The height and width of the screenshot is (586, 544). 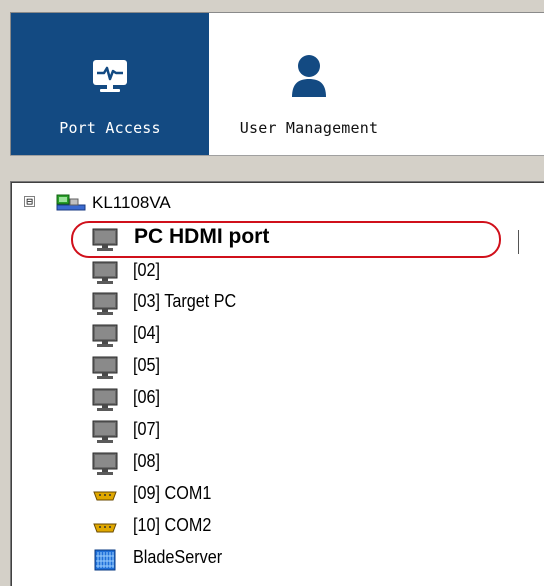 I want to click on tree-item-port-03: [03] Target PC, so click(x=311, y=303).